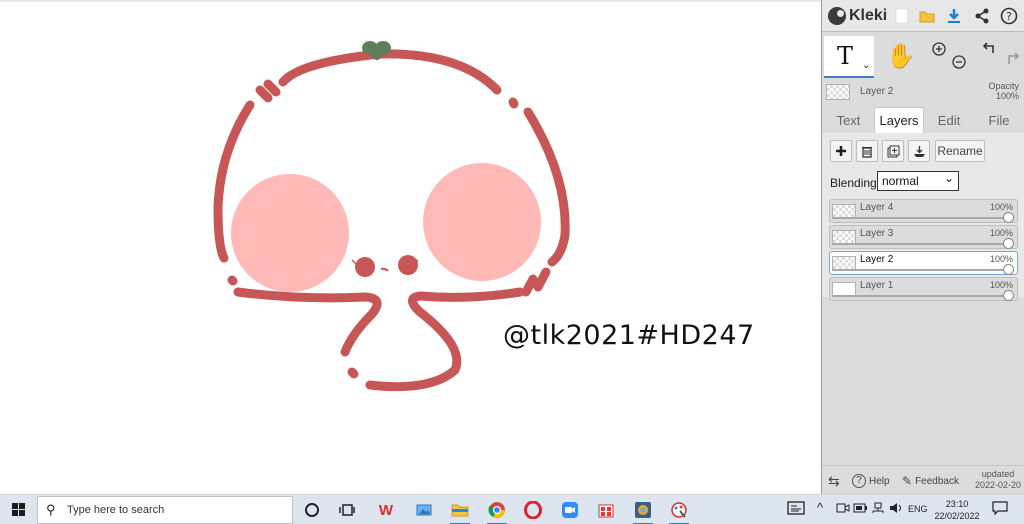 Image resolution: width=1024 pixels, height=524 pixels. Describe the element at coordinates (957, 516) in the screenshot. I see `clock-date: 22/02/2022` at that location.